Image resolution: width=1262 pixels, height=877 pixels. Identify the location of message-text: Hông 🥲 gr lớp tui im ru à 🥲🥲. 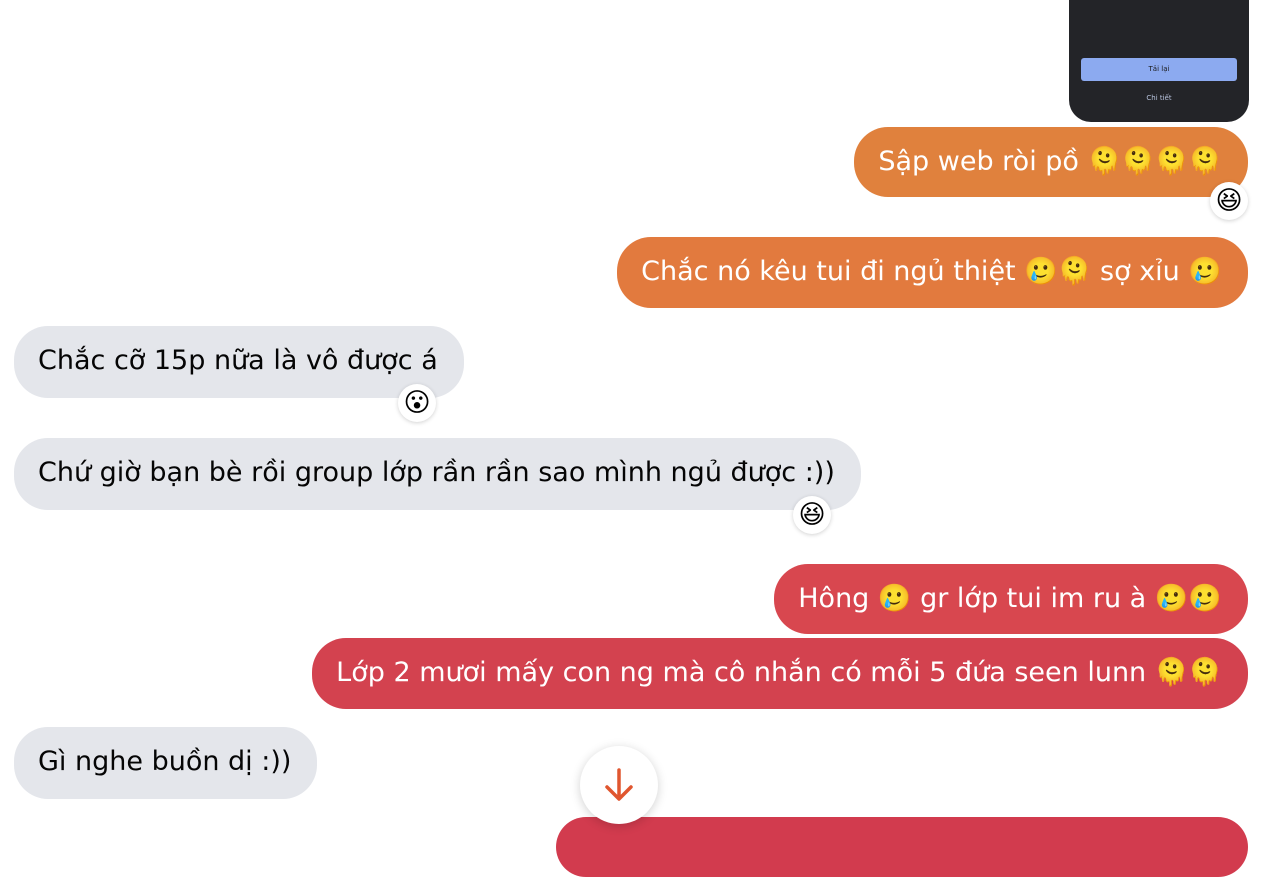
(1010, 598).